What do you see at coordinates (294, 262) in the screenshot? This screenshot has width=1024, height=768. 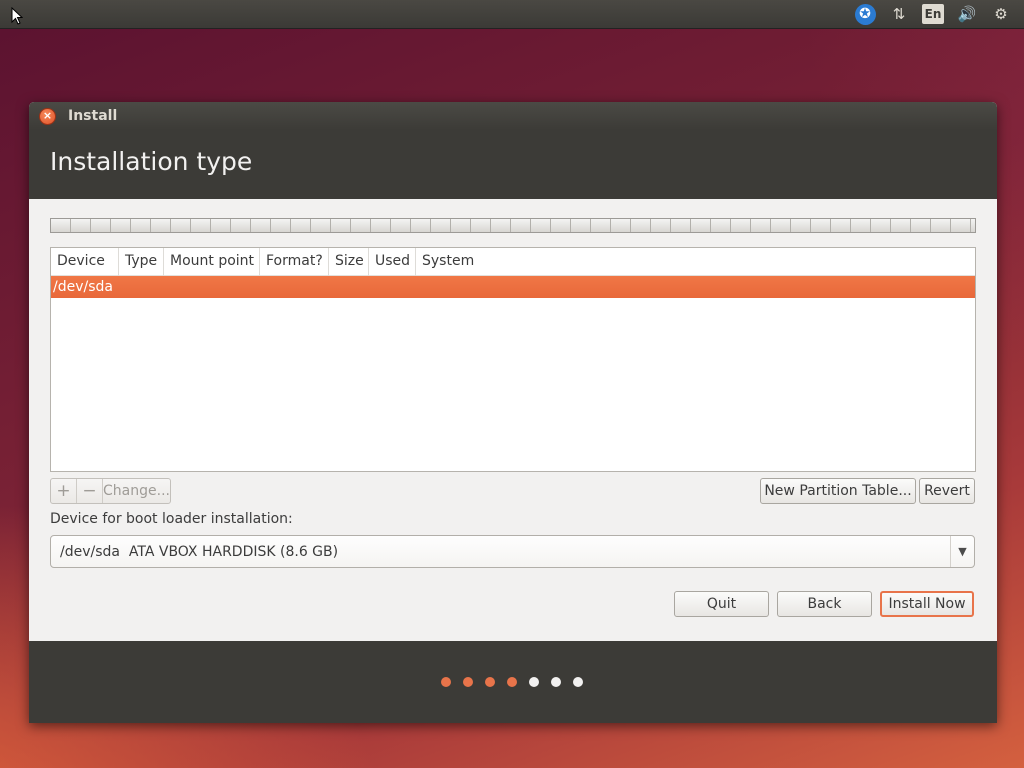 I see `column-header-format: Format?` at bounding box center [294, 262].